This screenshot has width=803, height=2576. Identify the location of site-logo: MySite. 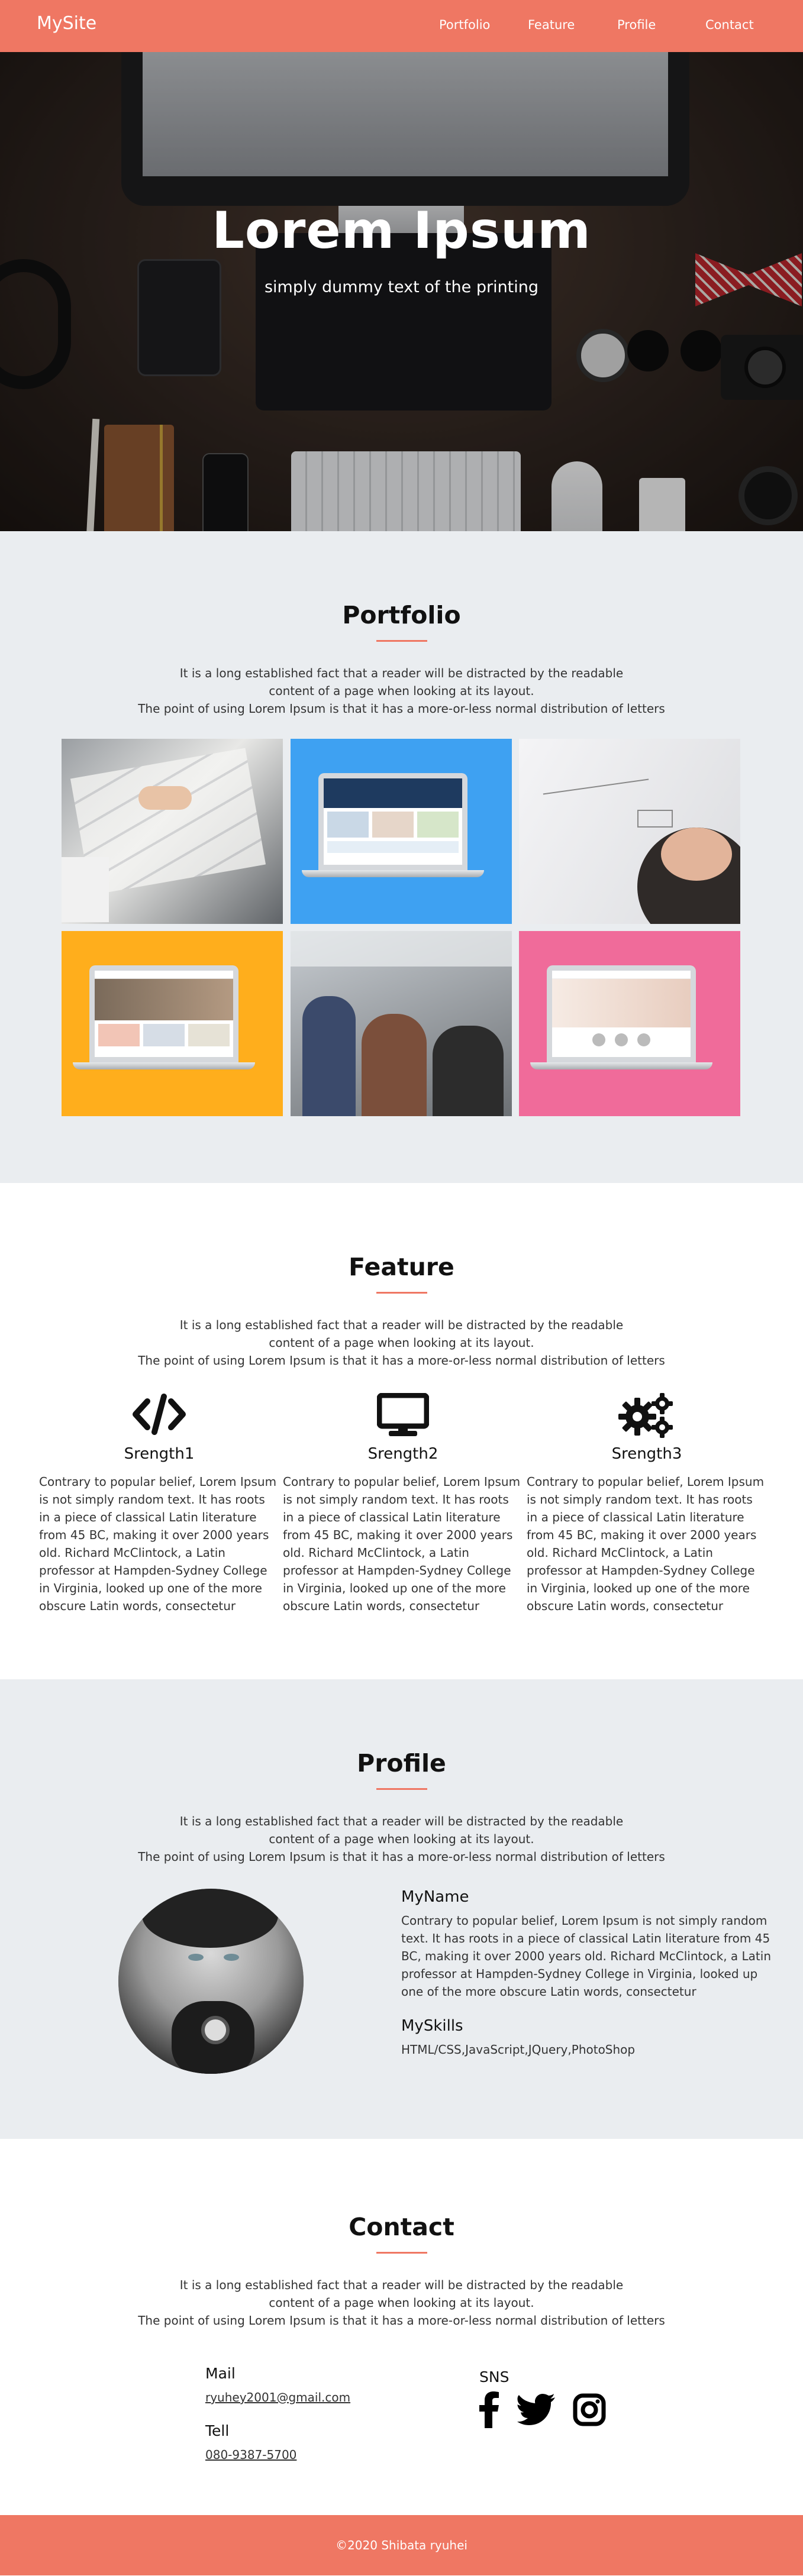
(66, 23).